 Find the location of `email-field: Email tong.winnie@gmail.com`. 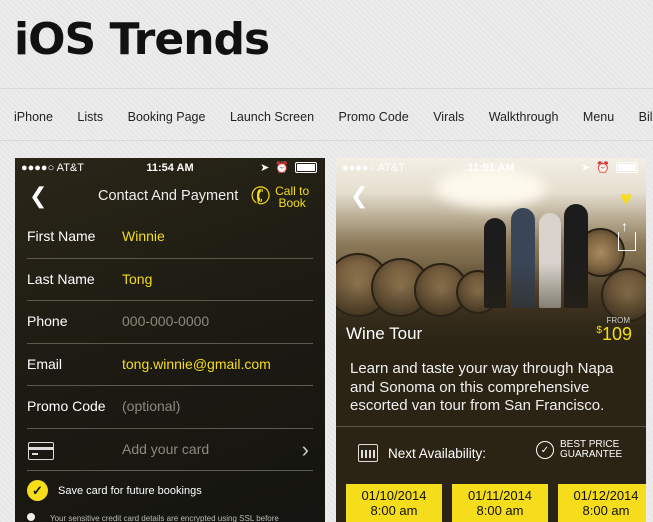

email-field: Email tong.winnie@gmail.com is located at coordinates (170, 365).